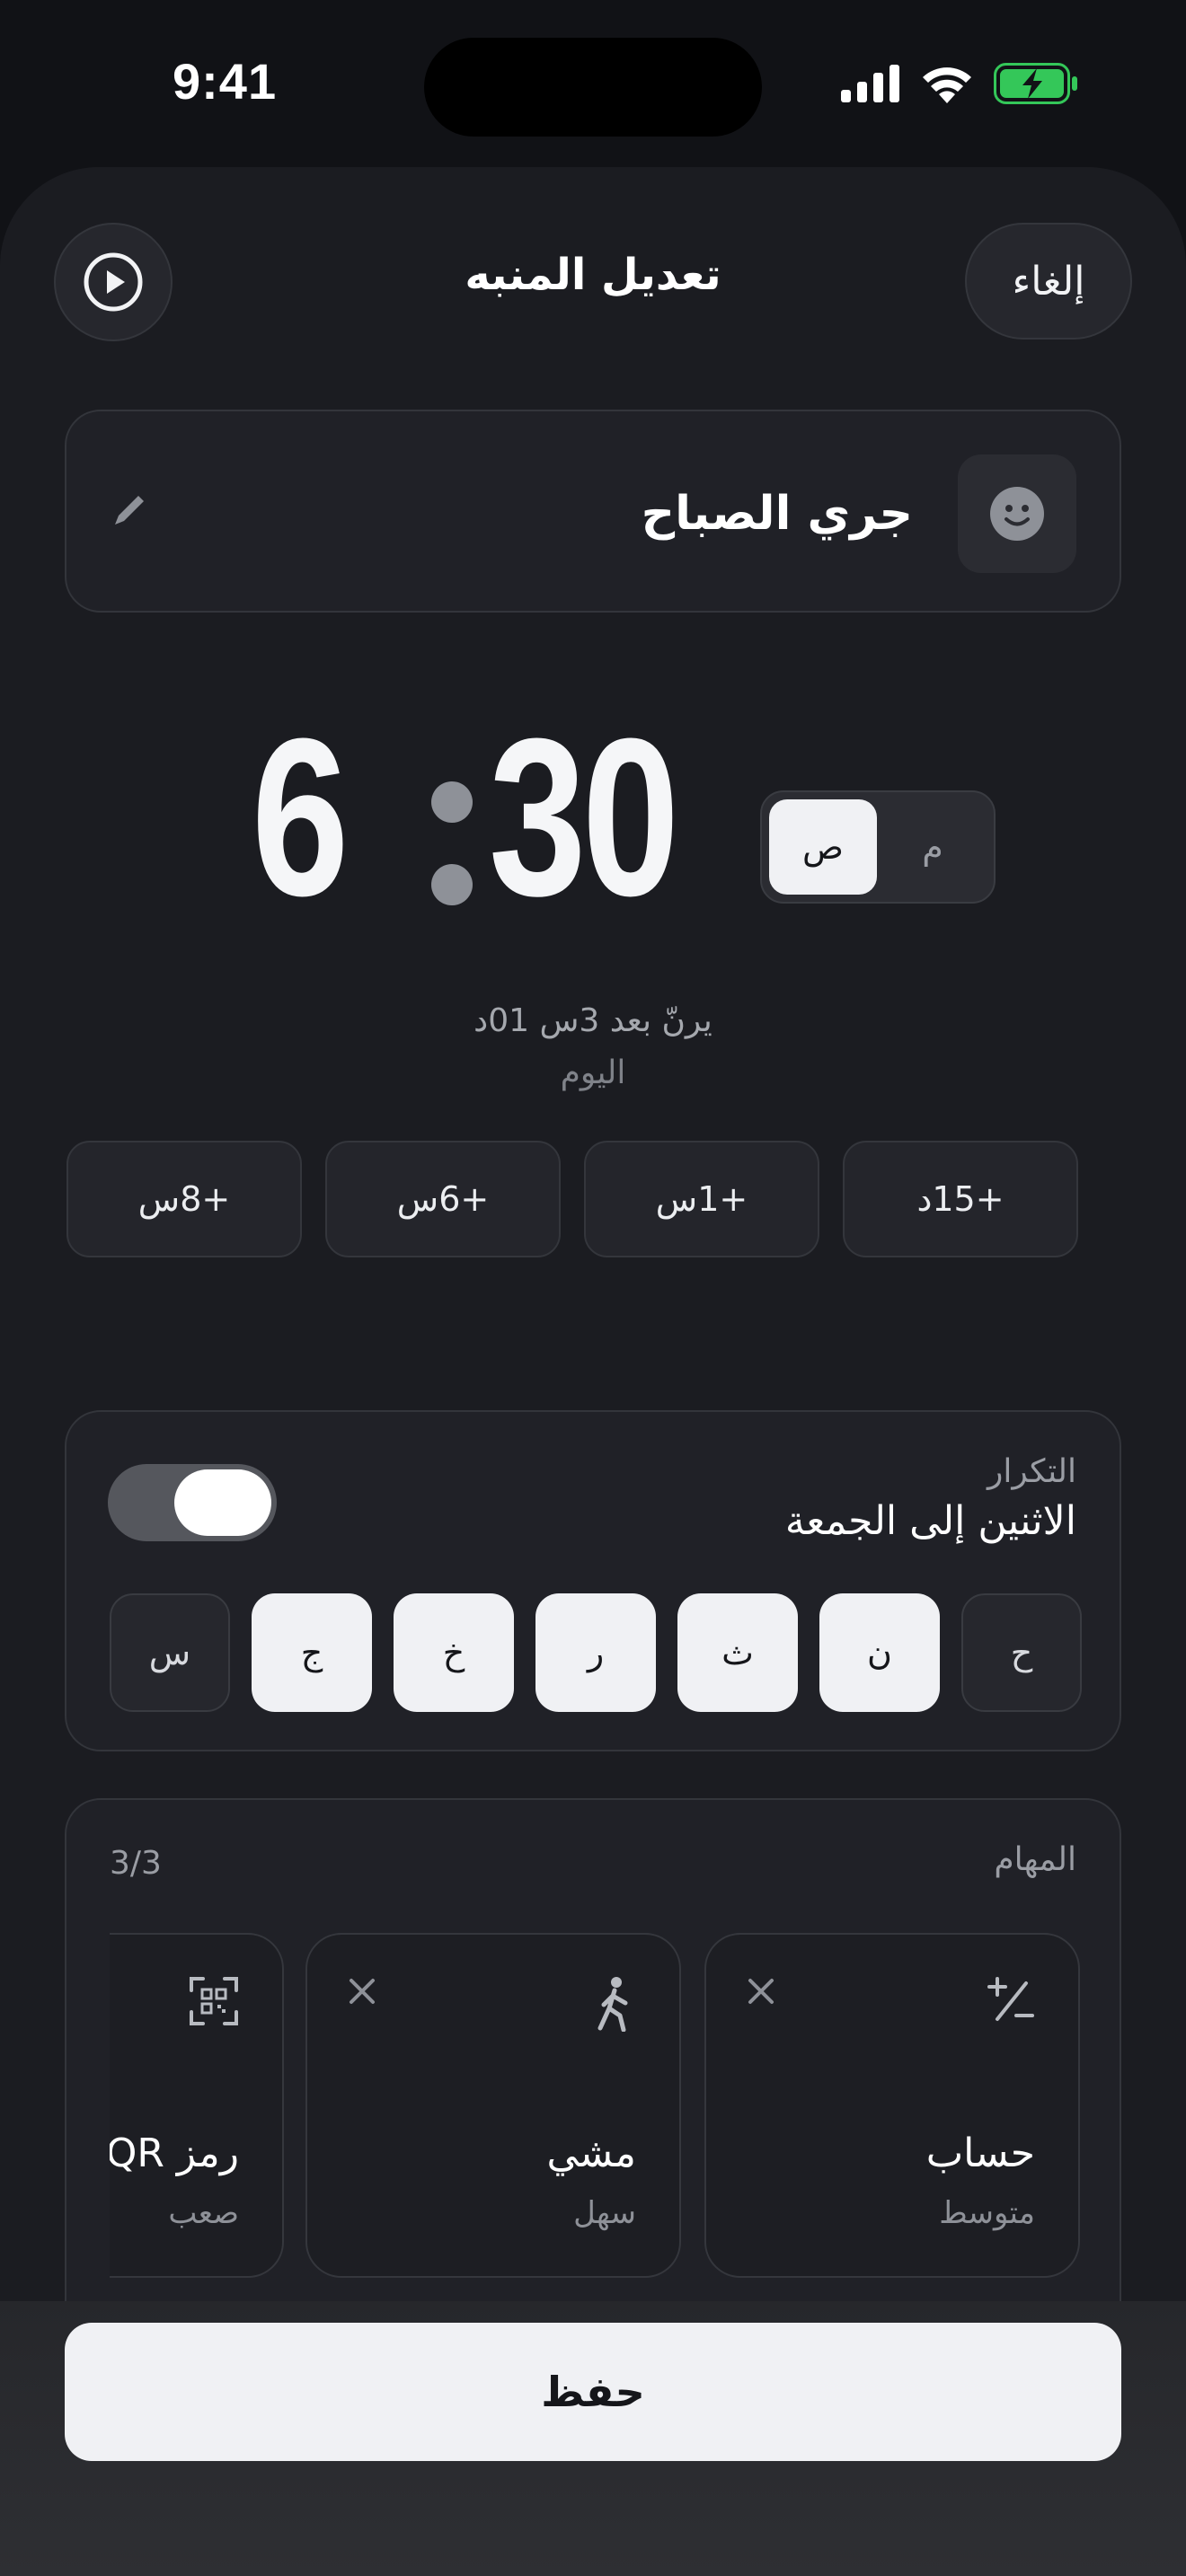 The image size is (1186, 2576). What do you see at coordinates (879, 1652) in the screenshot?
I see `day-chip-mon: ن` at bounding box center [879, 1652].